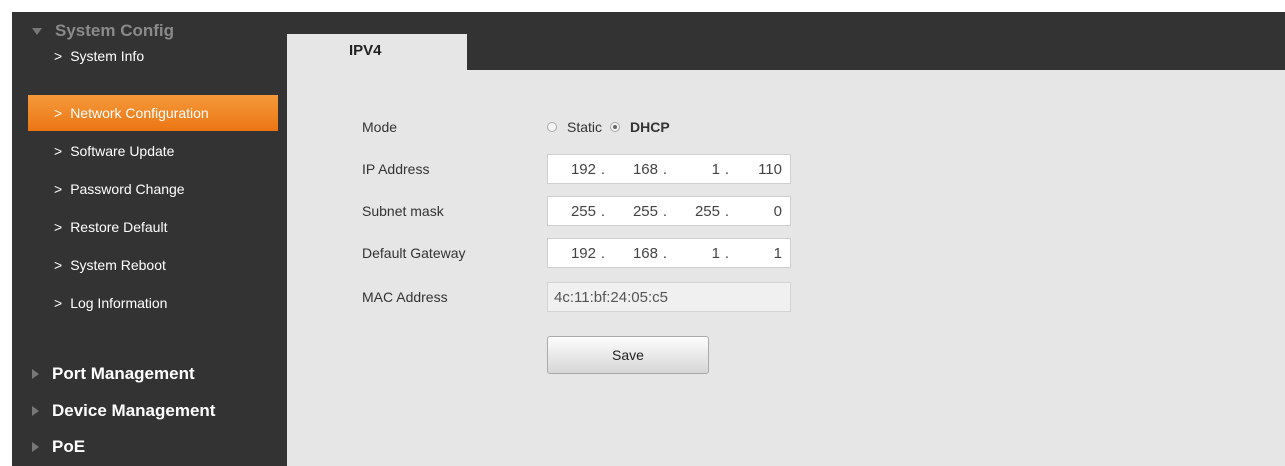  What do you see at coordinates (119, 227) in the screenshot?
I see `sidebar-item-label: Restore Default` at bounding box center [119, 227].